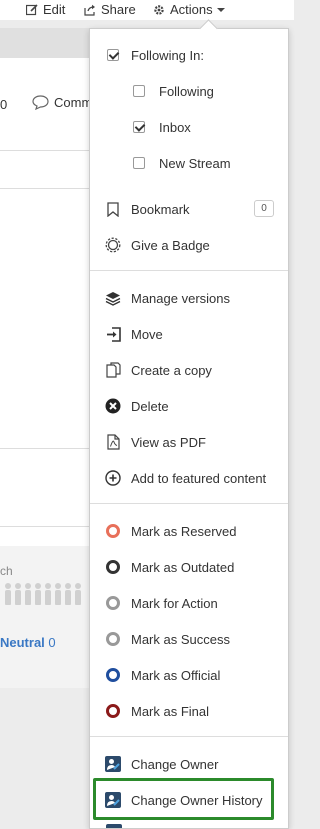 The width and height of the screenshot is (320, 829). Describe the element at coordinates (174, 603) in the screenshot. I see `mark-action-label: Mark for Action` at that location.